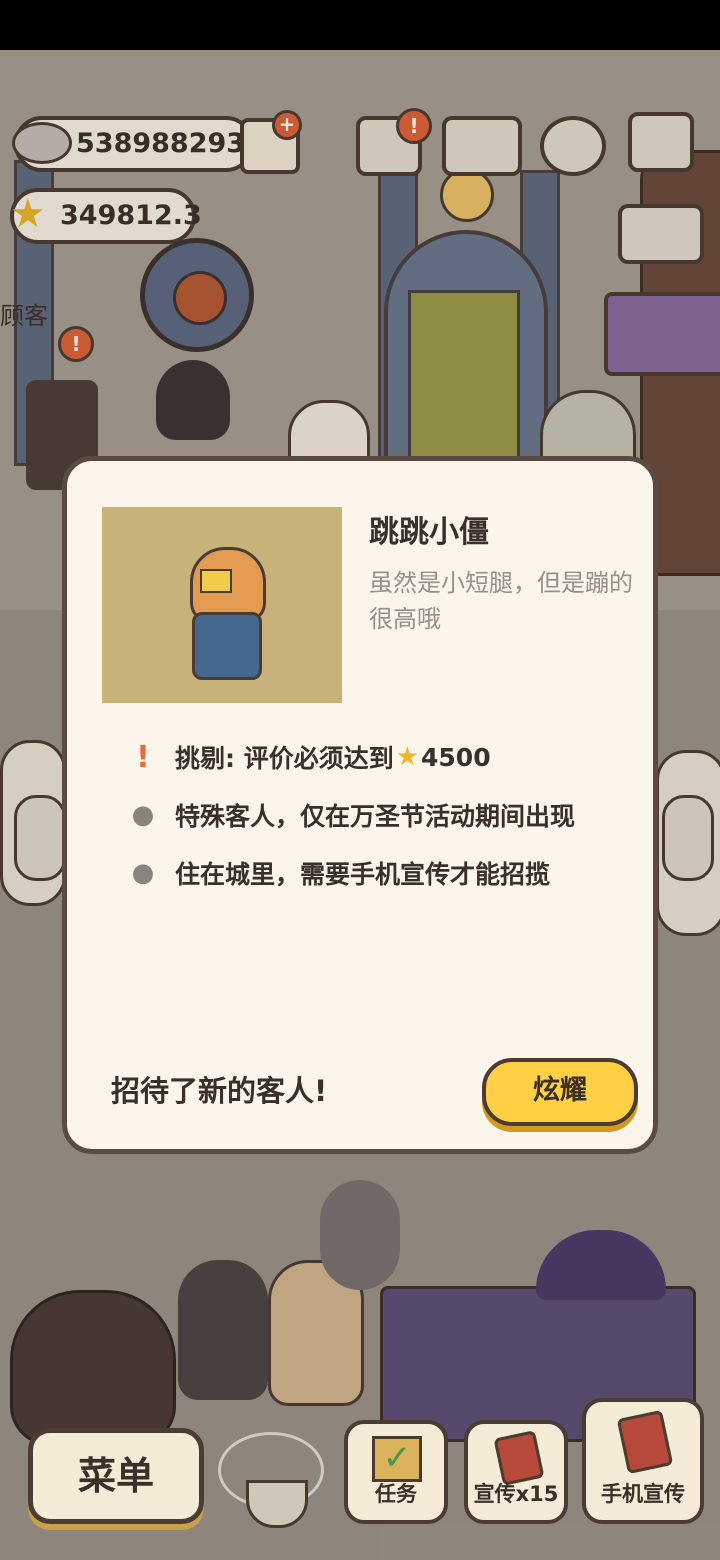  Describe the element at coordinates (429, 532) in the screenshot. I see `customer-name: 跳跳小僵` at that location.